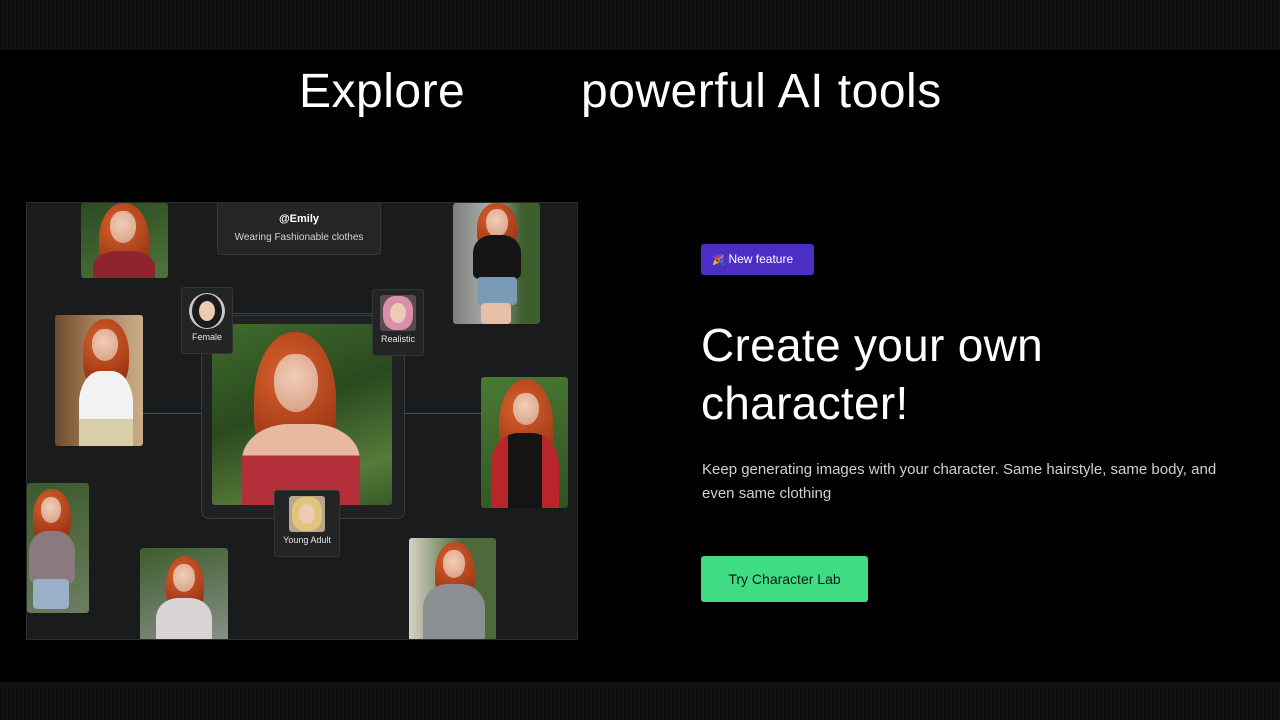 The height and width of the screenshot is (720, 1280). What do you see at coordinates (640, 701) in the screenshot?
I see `bottom-noise-band` at bounding box center [640, 701].